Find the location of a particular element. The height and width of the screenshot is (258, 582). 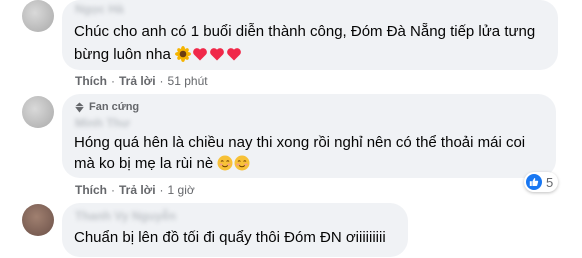

comment-actions: Thích · Trả lời · 1 giờ is located at coordinates (135, 190).